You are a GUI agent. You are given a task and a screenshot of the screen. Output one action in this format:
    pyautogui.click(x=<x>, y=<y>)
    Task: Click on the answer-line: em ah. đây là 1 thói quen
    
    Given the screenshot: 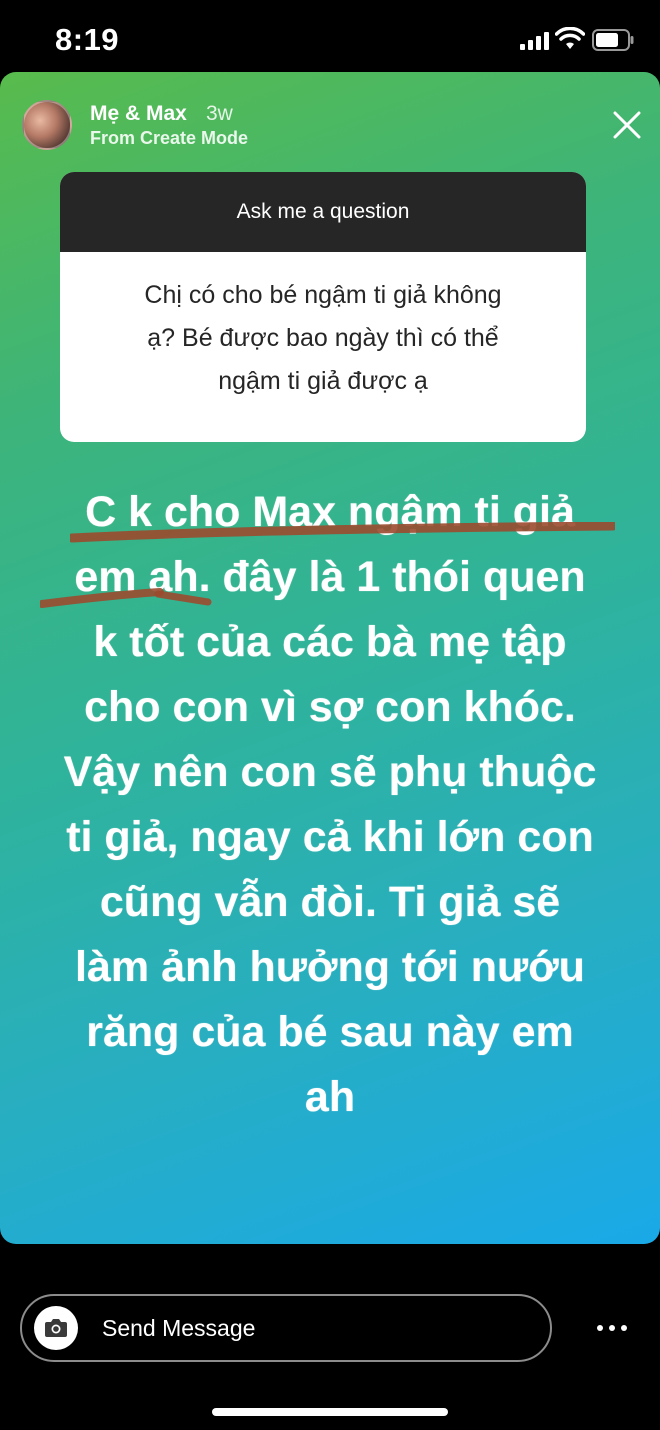 What is the action you would take?
    pyautogui.click(x=330, y=577)
    